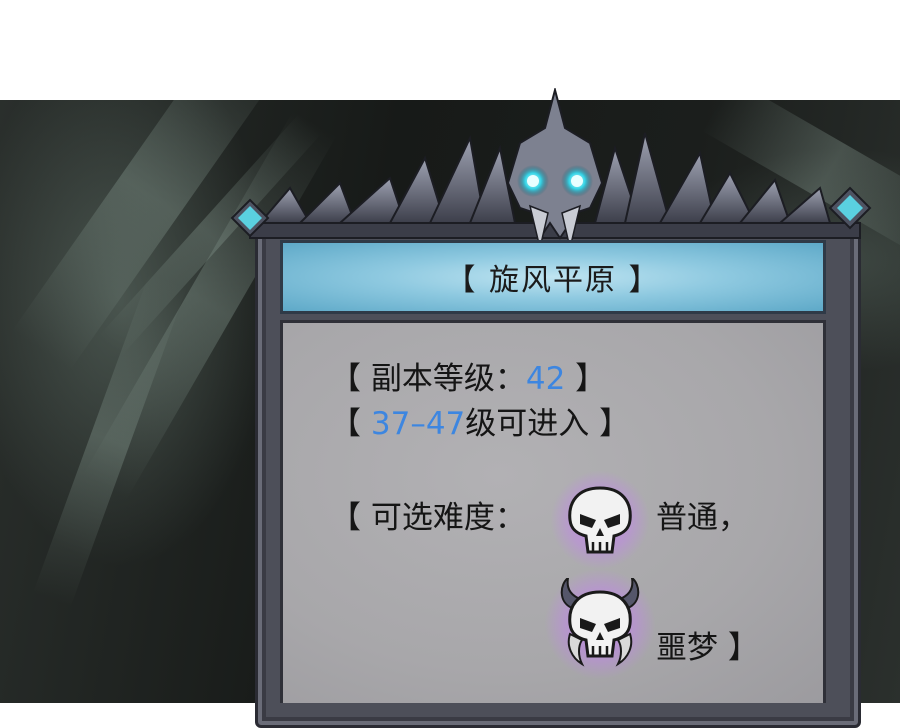 This screenshot has width=900, height=728. I want to click on skull-icon, so click(600, 520).